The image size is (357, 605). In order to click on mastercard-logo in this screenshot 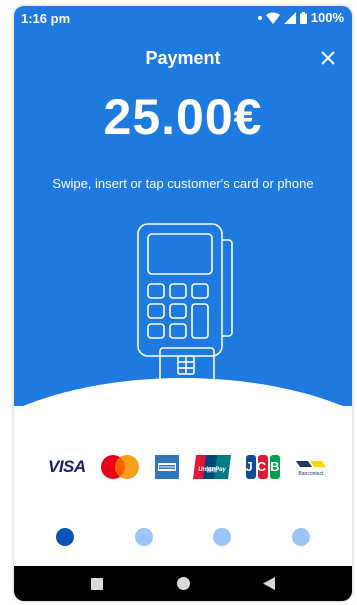, I will do `click(120, 467)`.